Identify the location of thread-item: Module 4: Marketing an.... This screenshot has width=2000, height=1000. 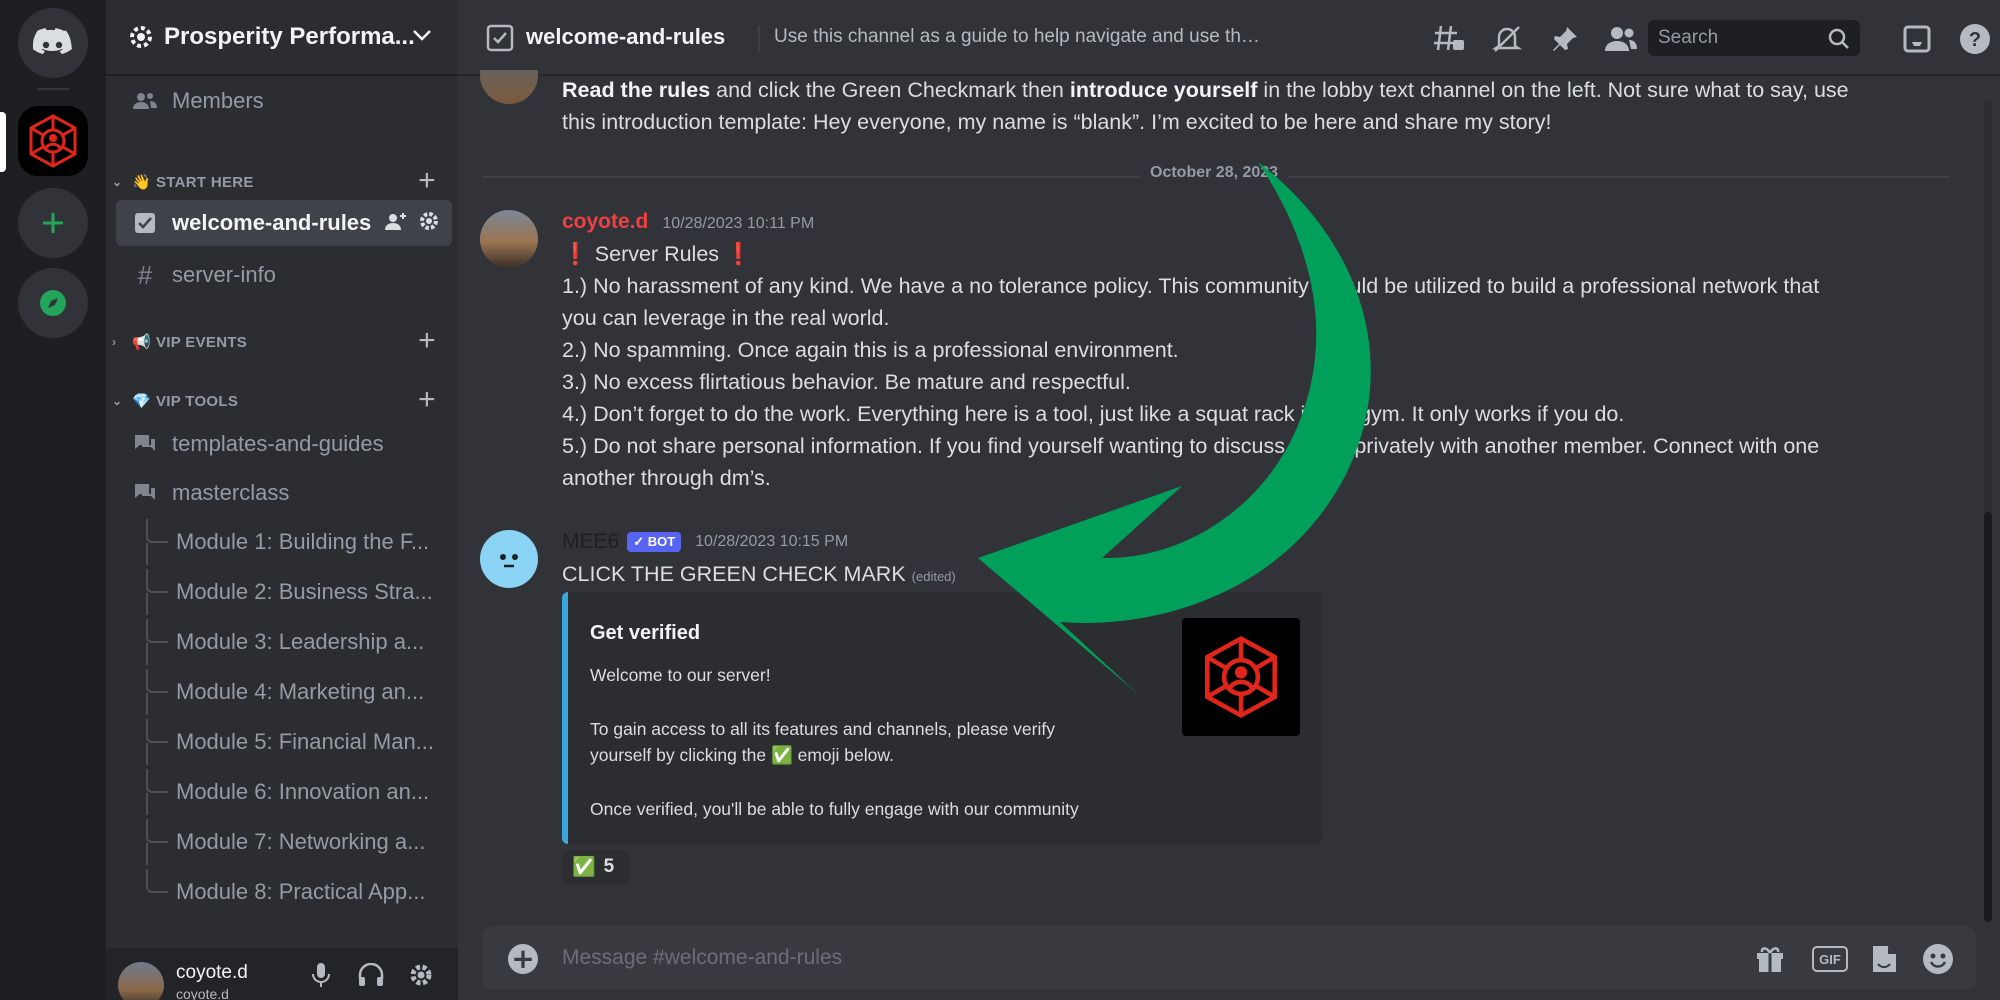
(297, 692).